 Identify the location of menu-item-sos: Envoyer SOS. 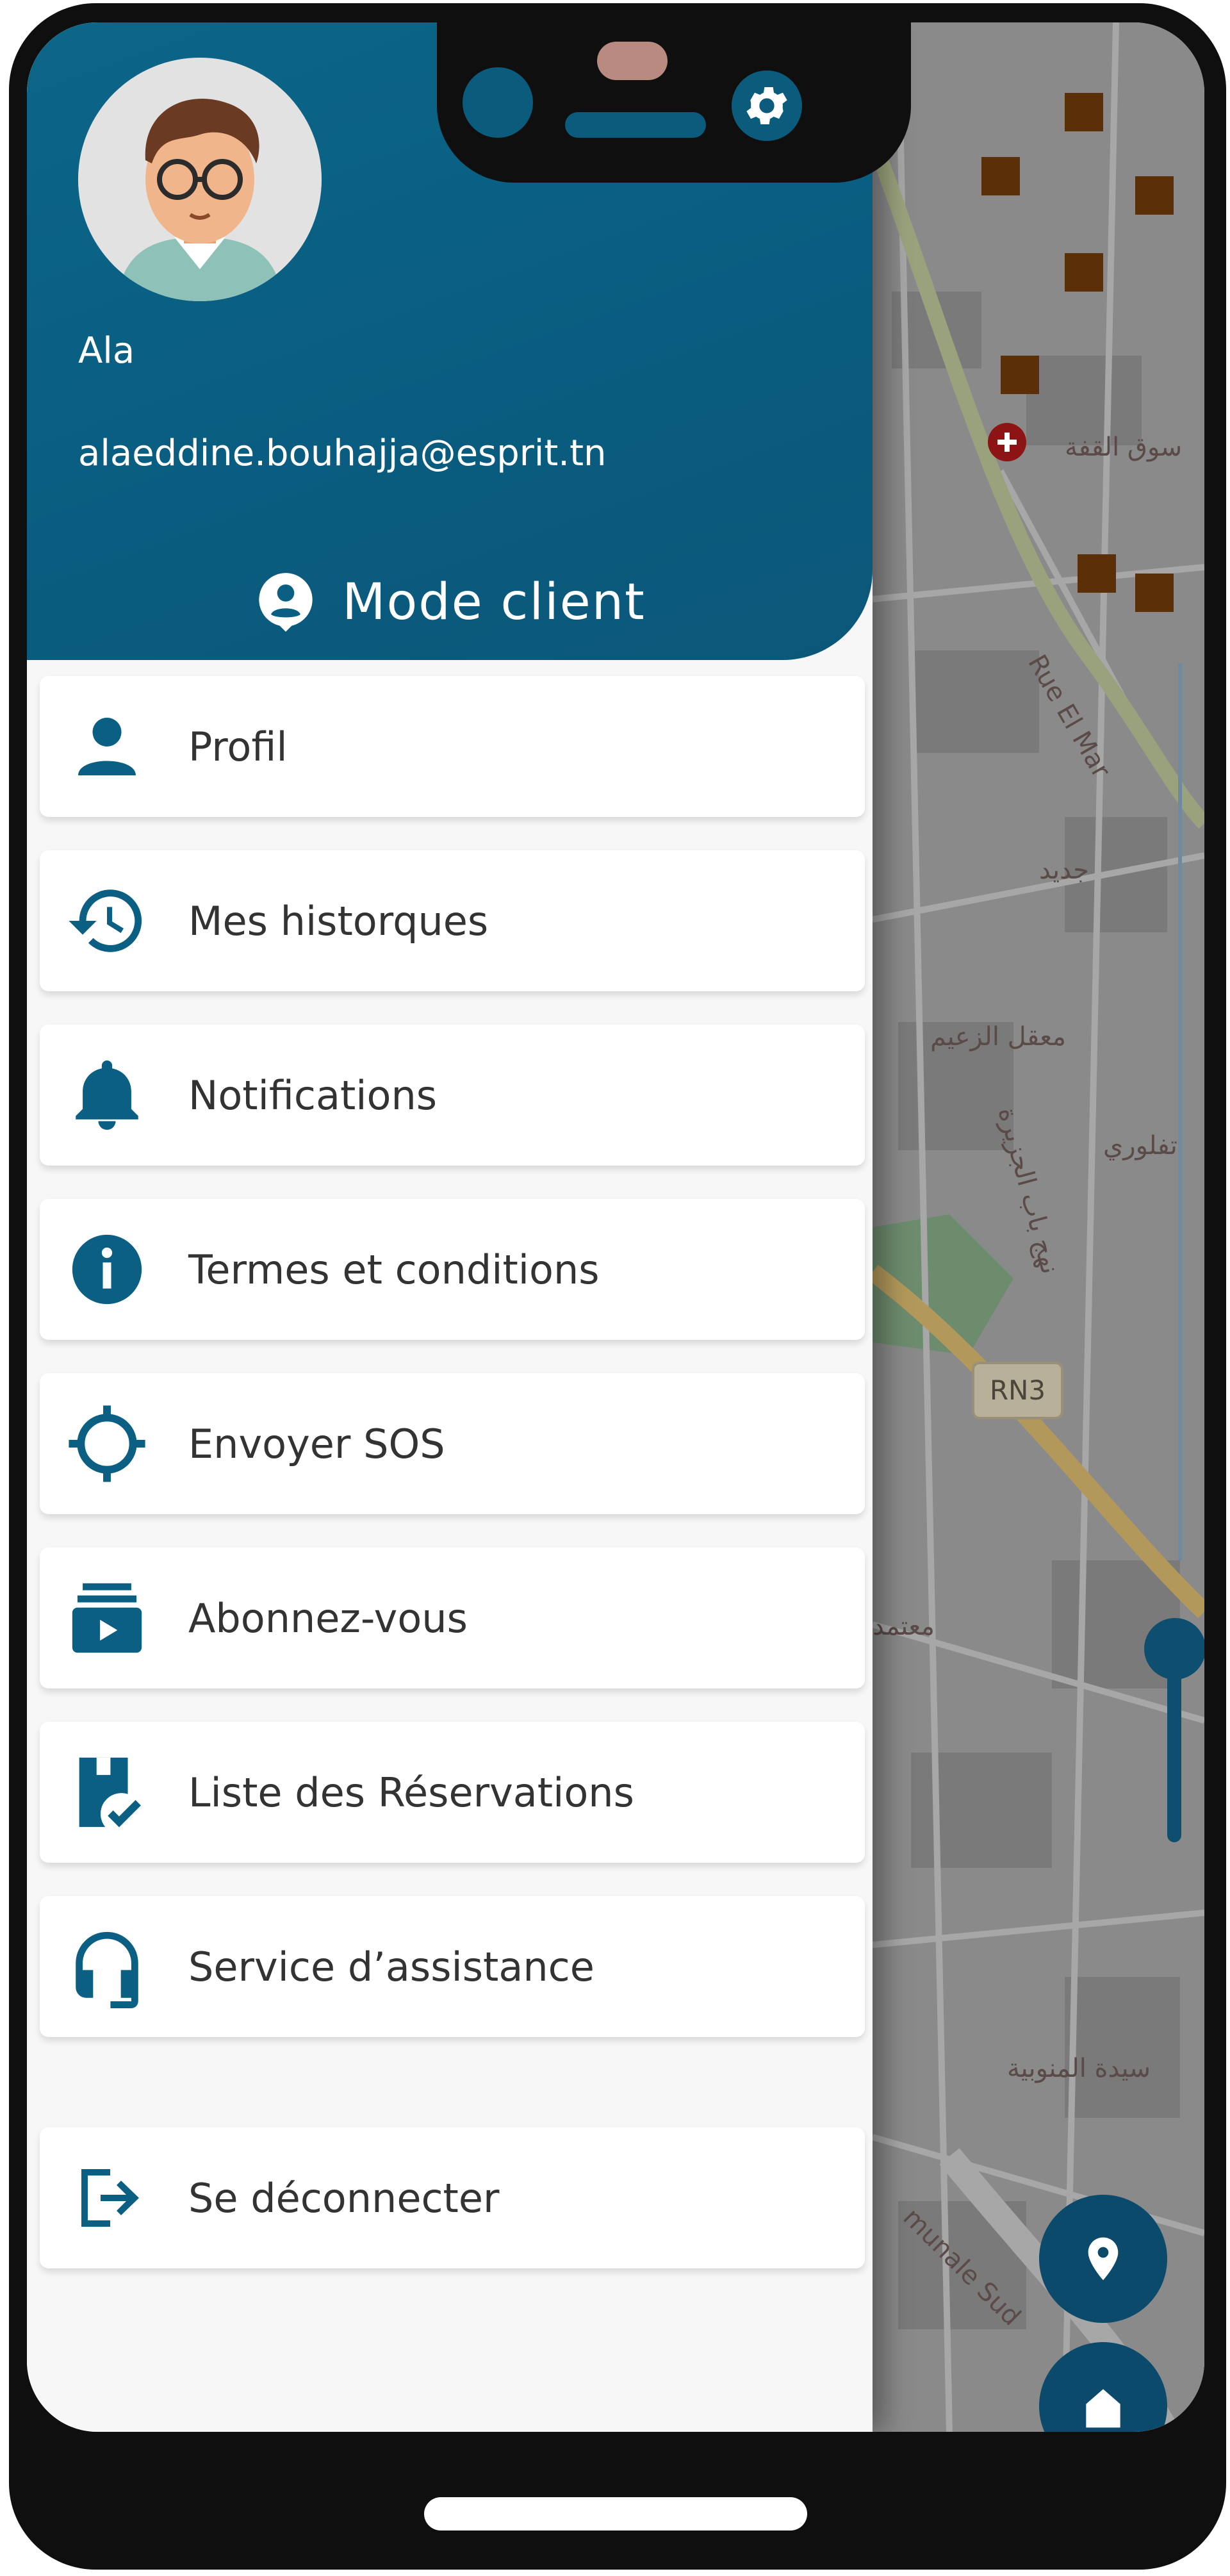
(452, 1443).